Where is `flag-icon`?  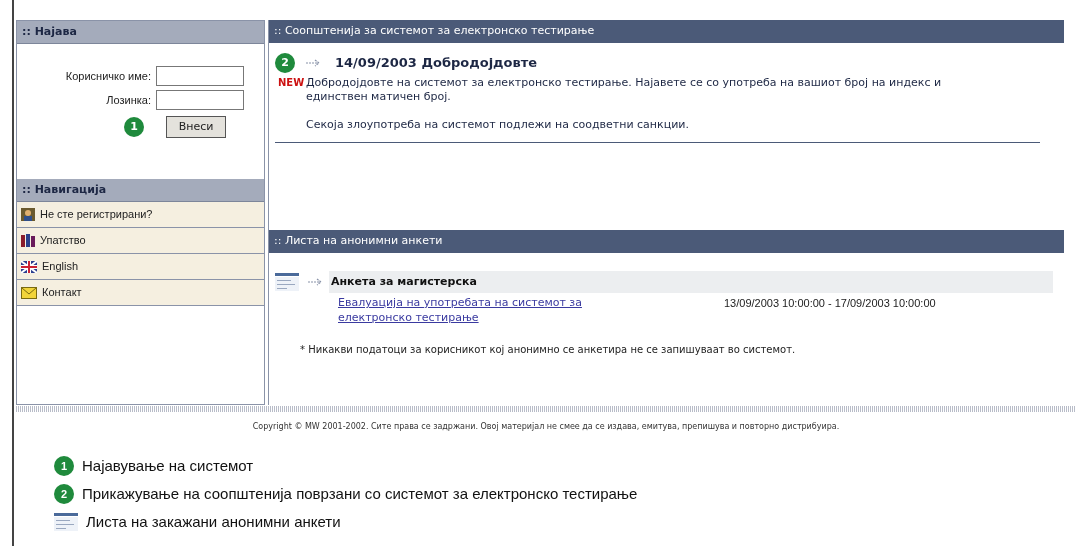
flag-icon is located at coordinates (29, 266).